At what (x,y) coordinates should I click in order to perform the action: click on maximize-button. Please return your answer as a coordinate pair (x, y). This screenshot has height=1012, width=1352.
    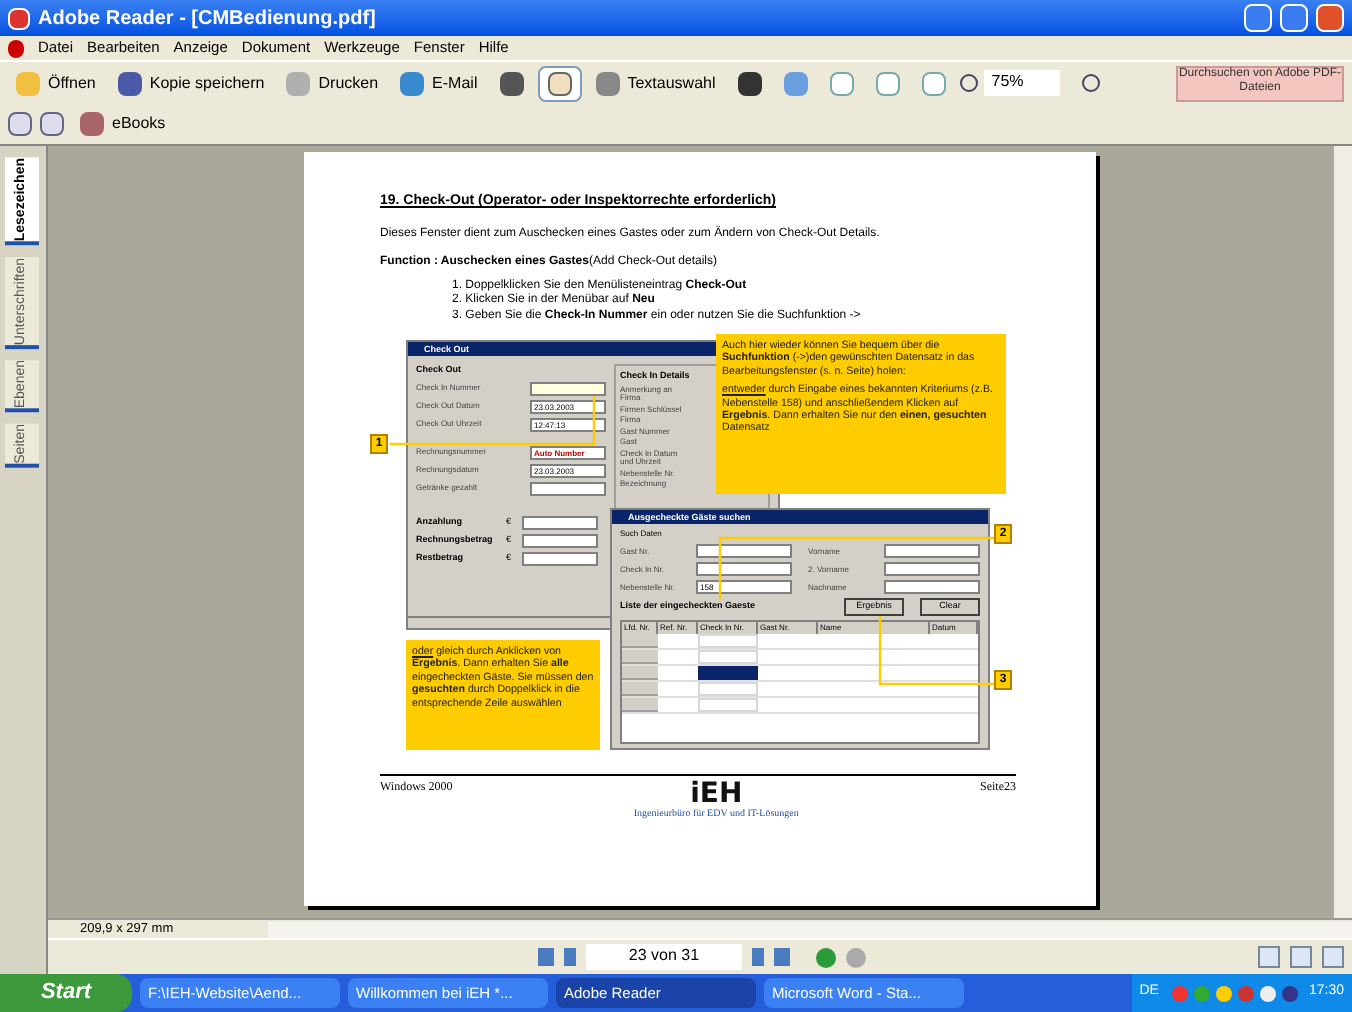
    Looking at the image, I should click on (1294, 18).